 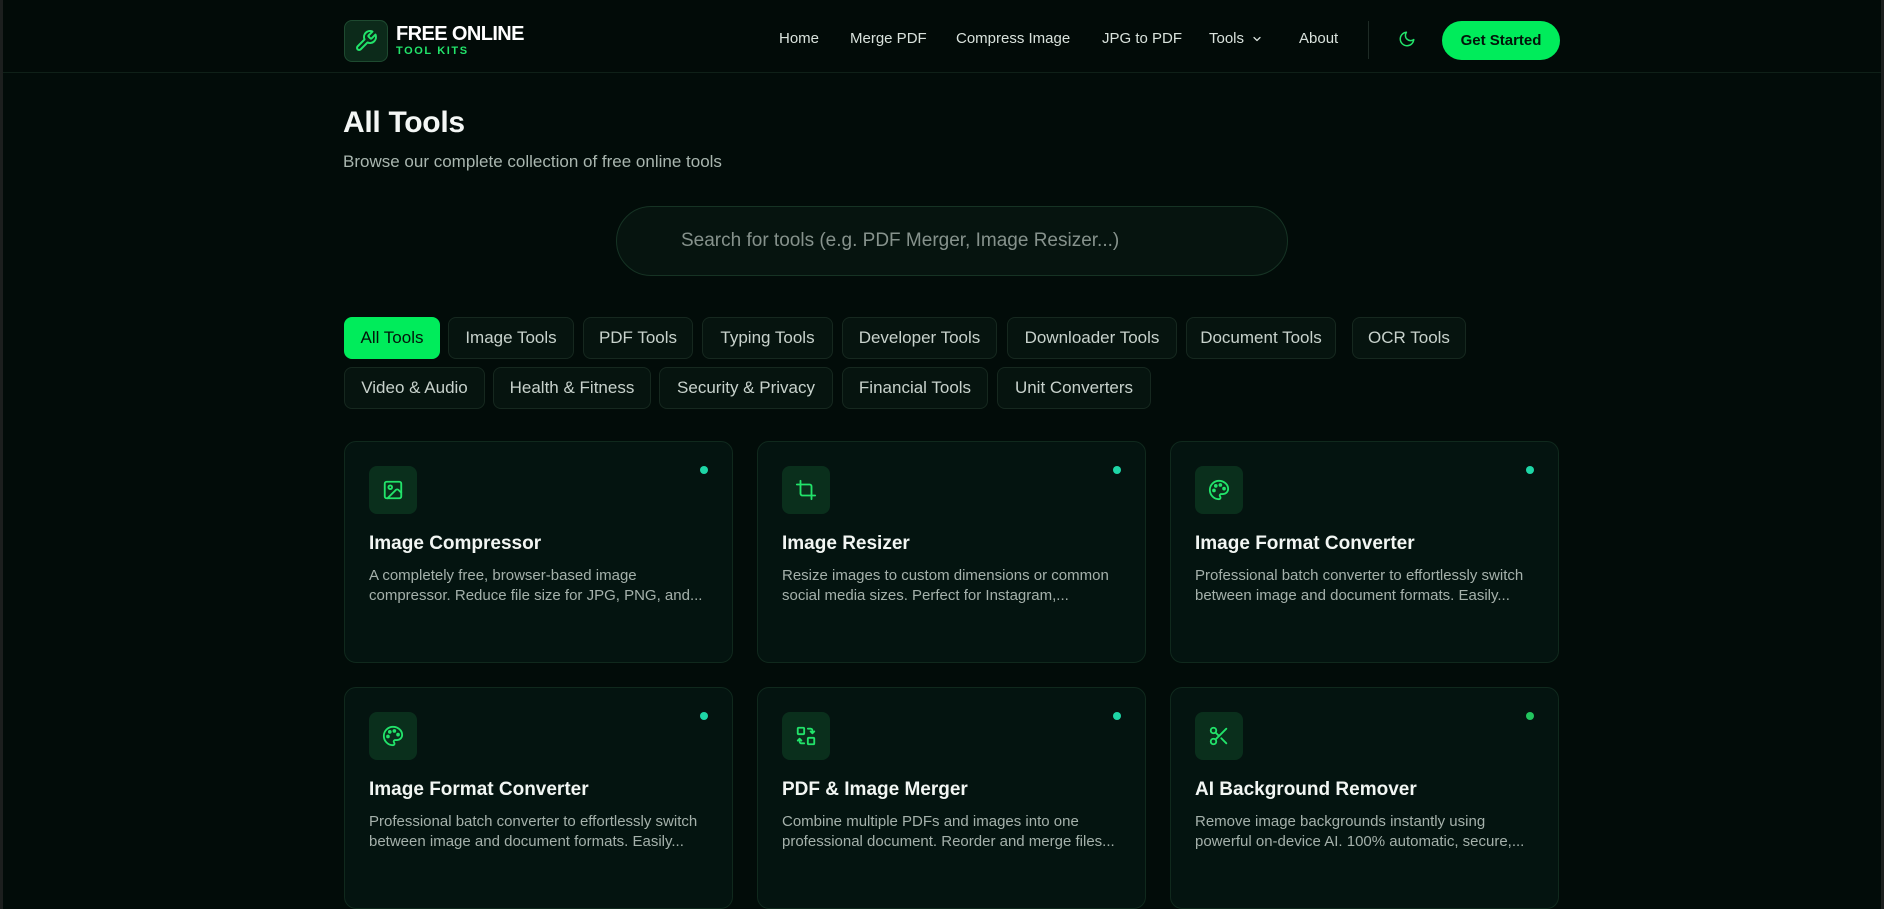 I want to click on chip-ocr-tools: OCR Tools, so click(x=1409, y=338).